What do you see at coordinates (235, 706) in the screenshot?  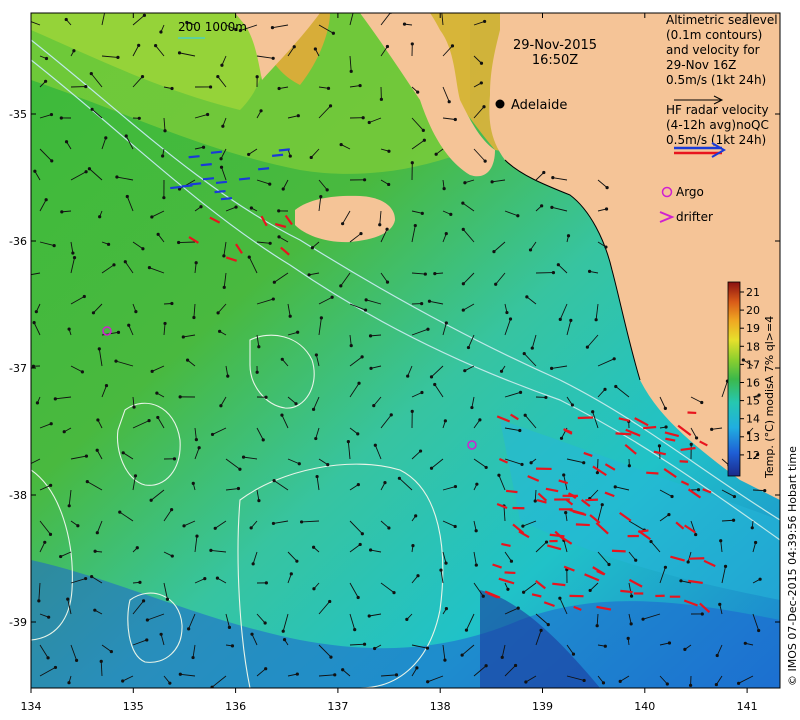 I see `x-tick-label: 136` at bounding box center [235, 706].